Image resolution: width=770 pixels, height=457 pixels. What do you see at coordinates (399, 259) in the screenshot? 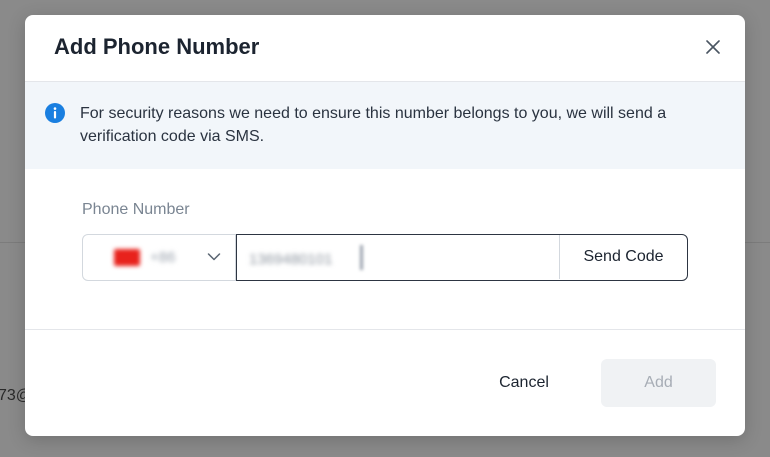
I see `phone-number-input` at bounding box center [399, 259].